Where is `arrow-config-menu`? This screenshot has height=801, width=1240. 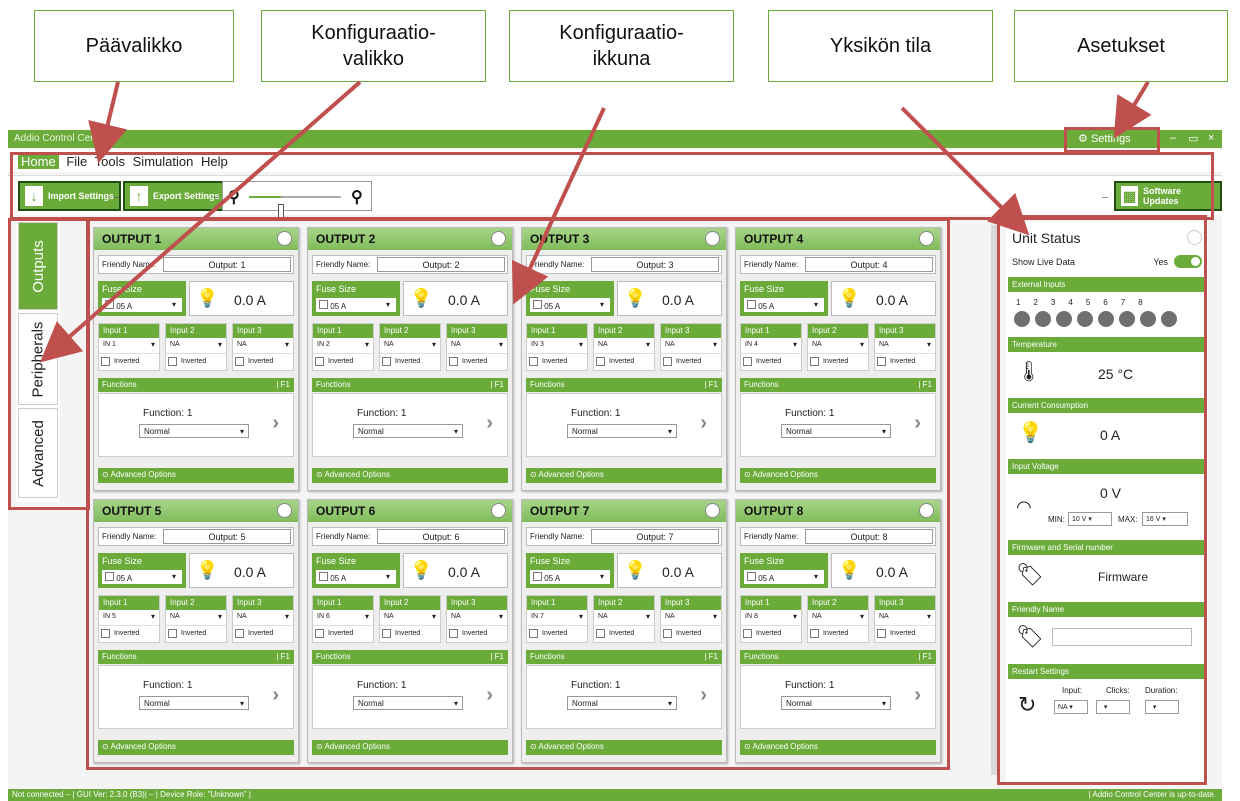
arrow-config-menu is located at coordinates (200, 221).